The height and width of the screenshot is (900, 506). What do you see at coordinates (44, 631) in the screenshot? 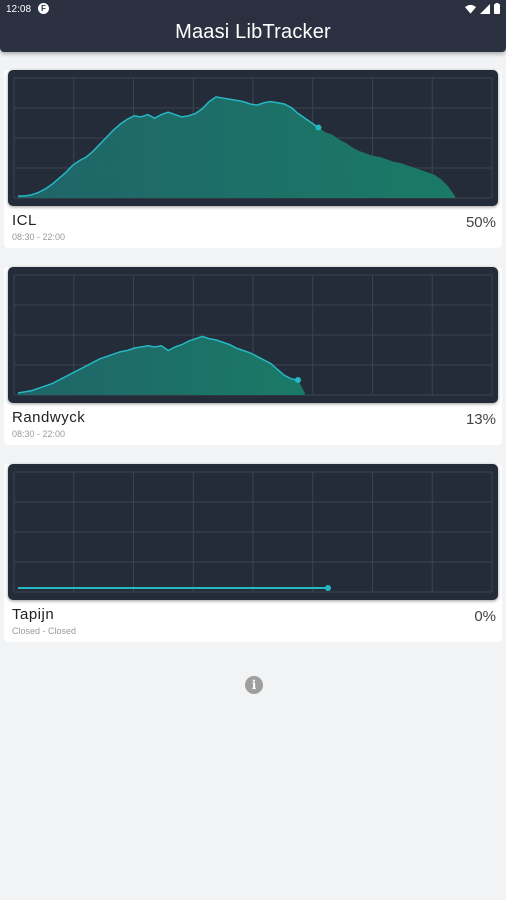
I see `library-hours: Closed - Closed` at bounding box center [44, 631].